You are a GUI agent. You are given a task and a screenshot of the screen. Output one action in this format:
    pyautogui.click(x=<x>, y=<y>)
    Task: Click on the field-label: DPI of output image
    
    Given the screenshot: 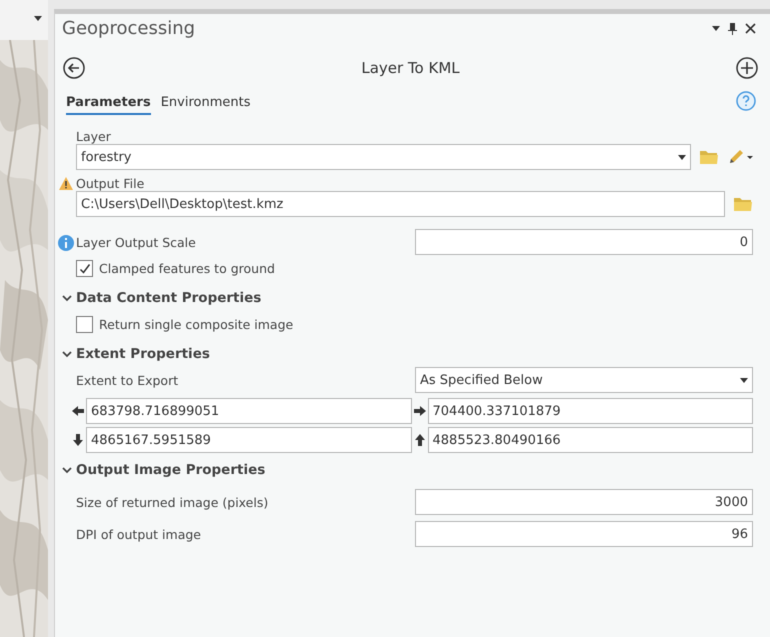 What is the action you would take?
    pyautogui.click(x=138, y=534)
    